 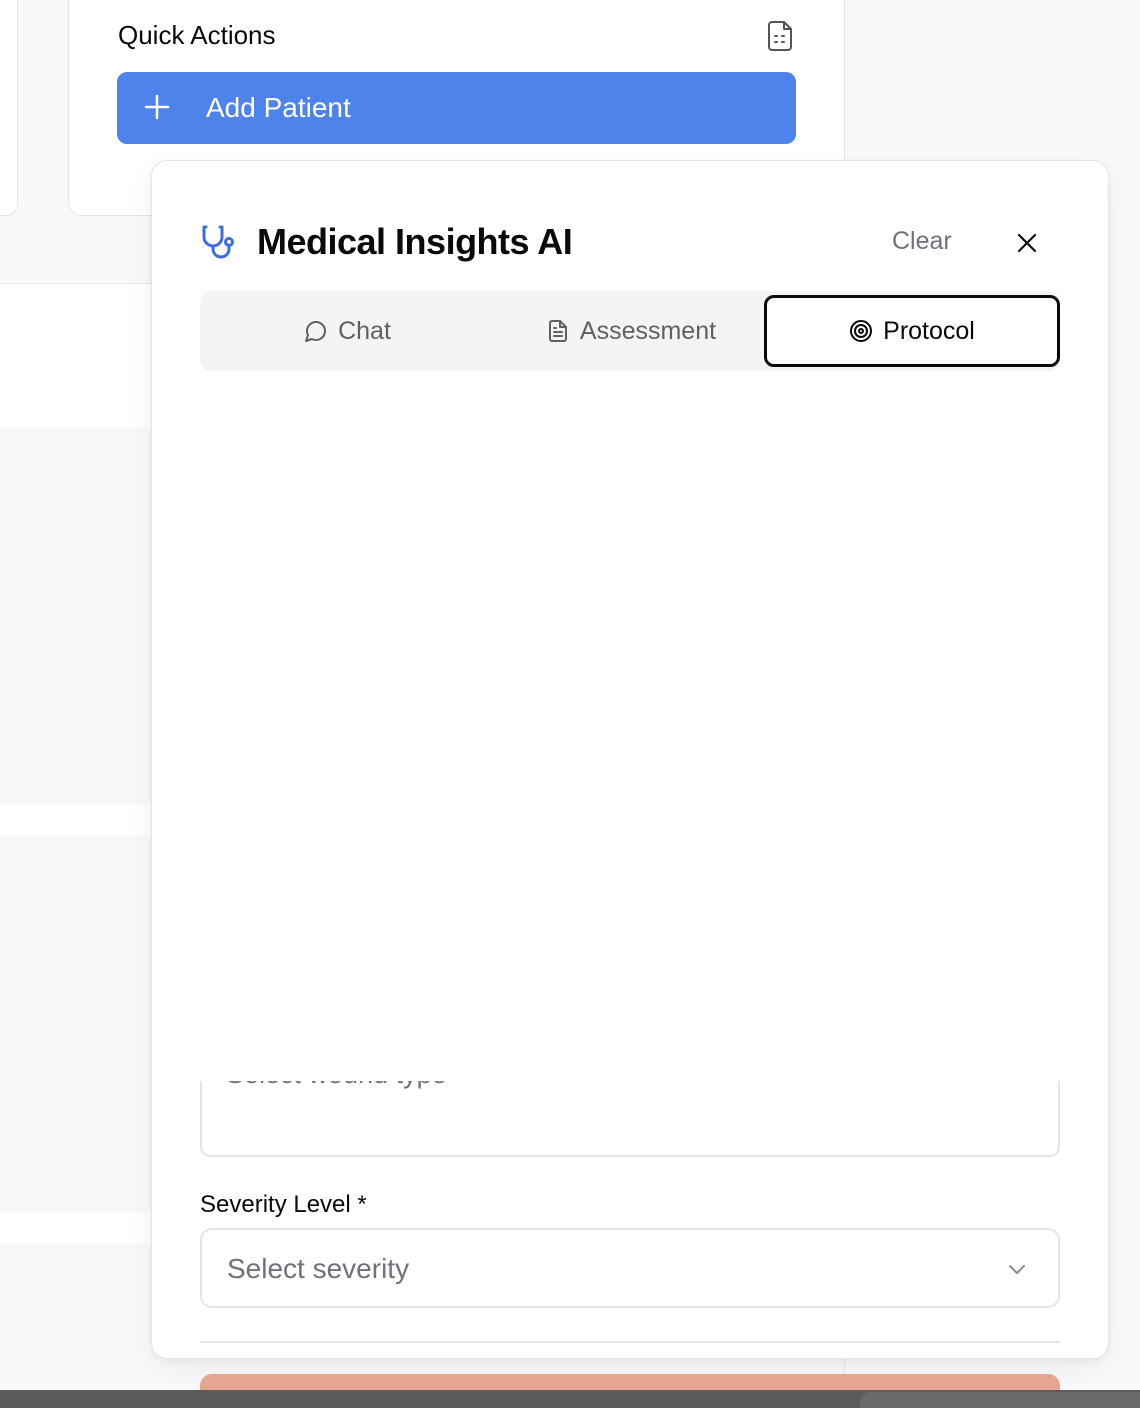 What do you see at coordinates (630, 1119) in the screenshot?
I see `wound-type-select: Select wound type` at bounding box center [630, 1119].